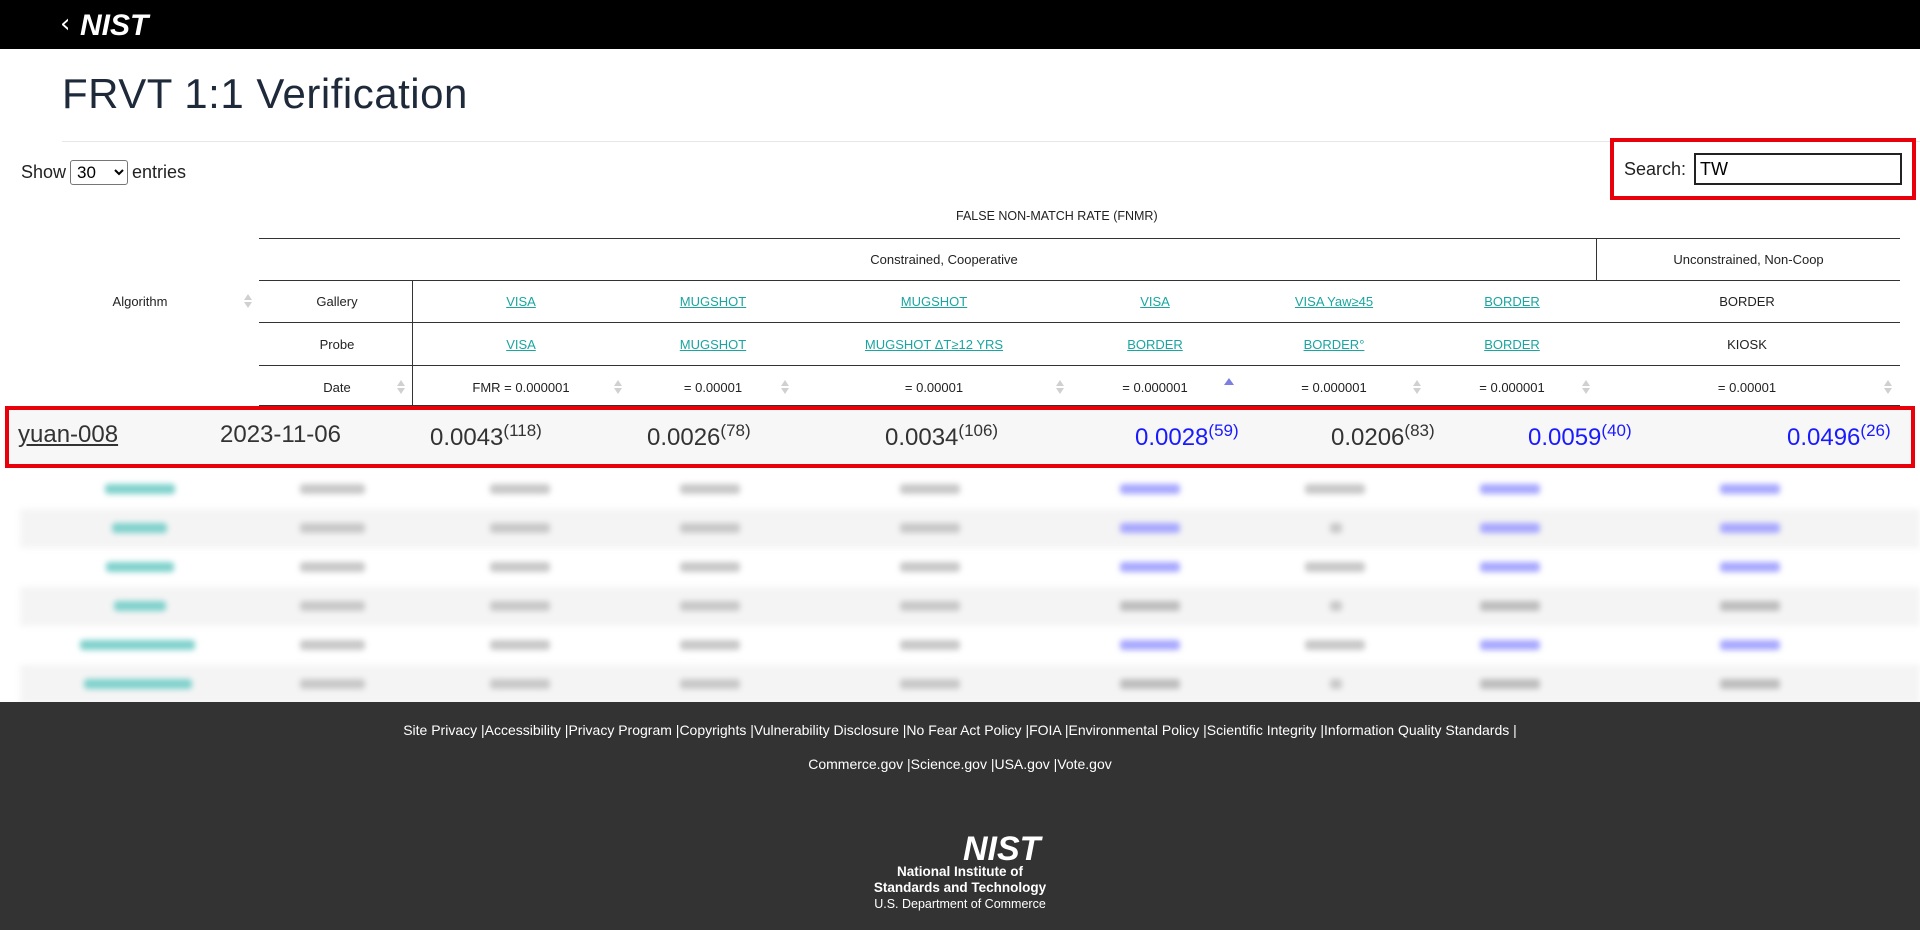 This screenshot has width=1920, height=930. What do you see at coordinates (140, 301) in the screenshot?
I see `algorithm-column-header: Algorithm` at bounding box center [140, 301].